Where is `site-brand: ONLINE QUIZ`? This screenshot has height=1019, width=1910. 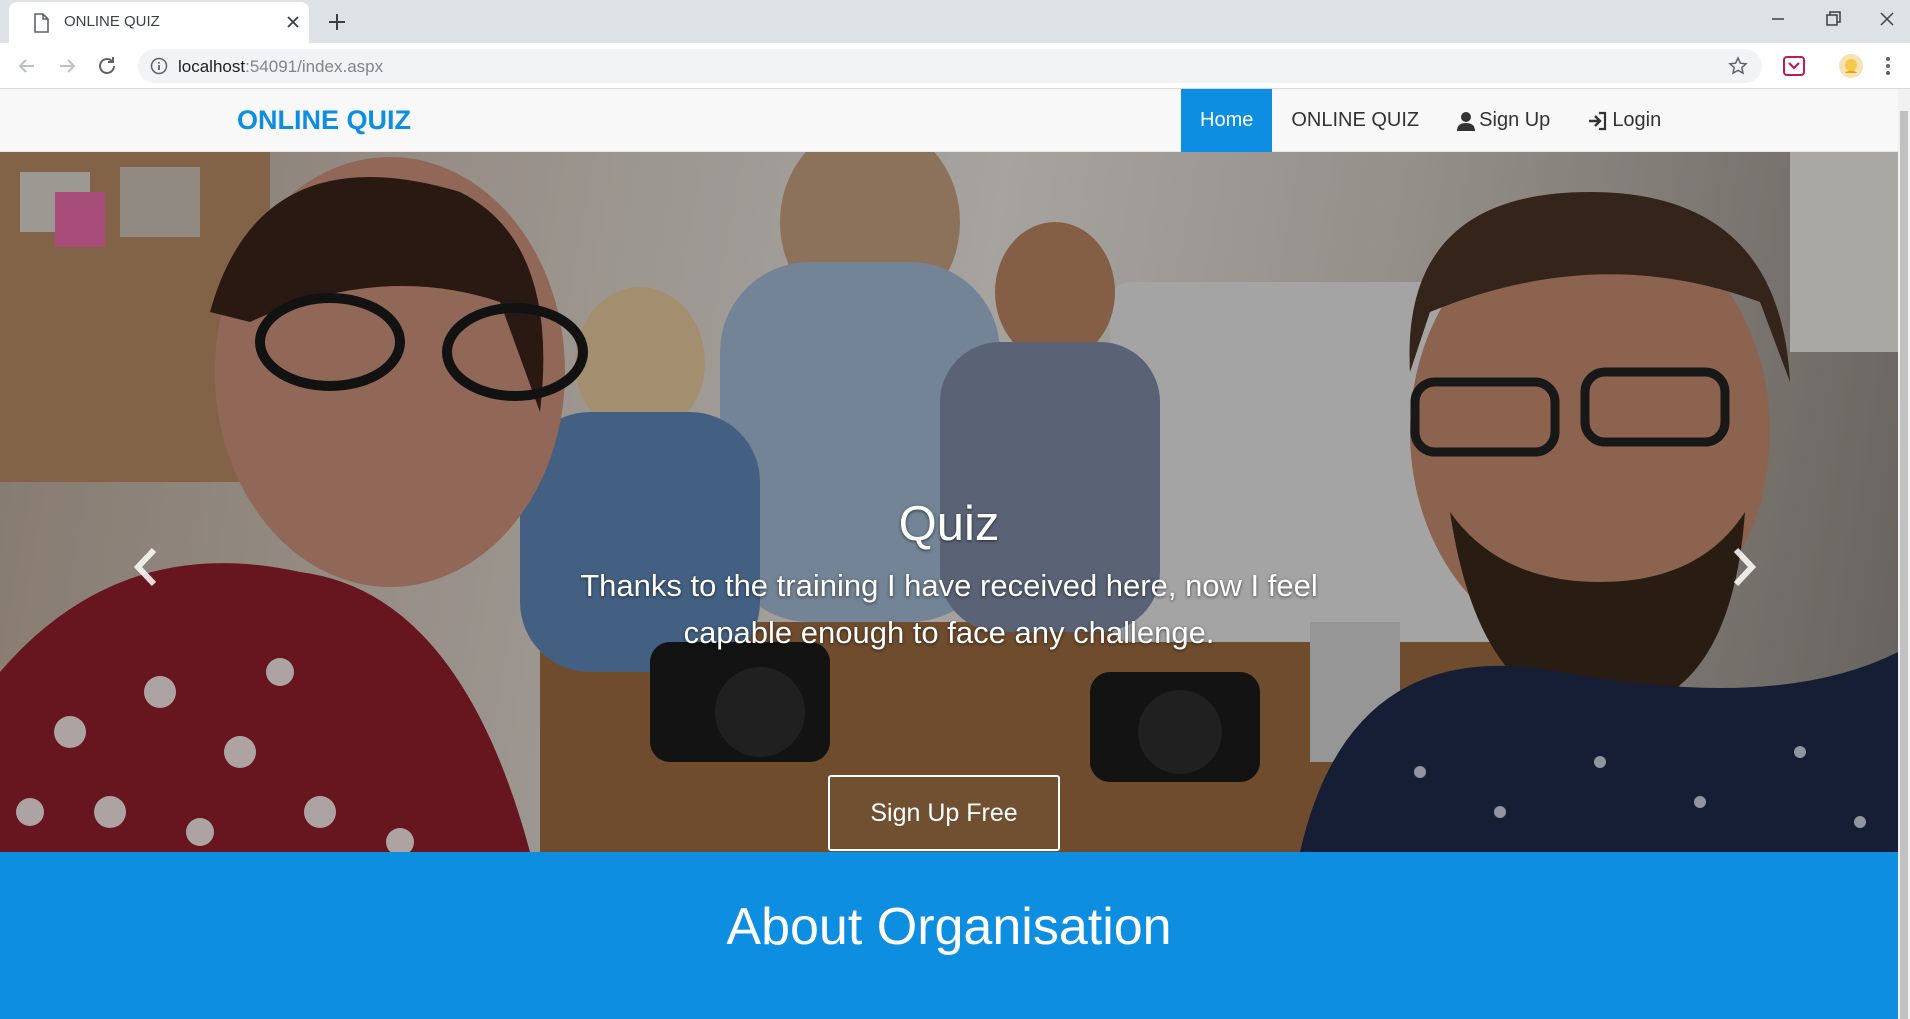 site-brand: ONLINE QUIZ is located at coordinates (324, 120).